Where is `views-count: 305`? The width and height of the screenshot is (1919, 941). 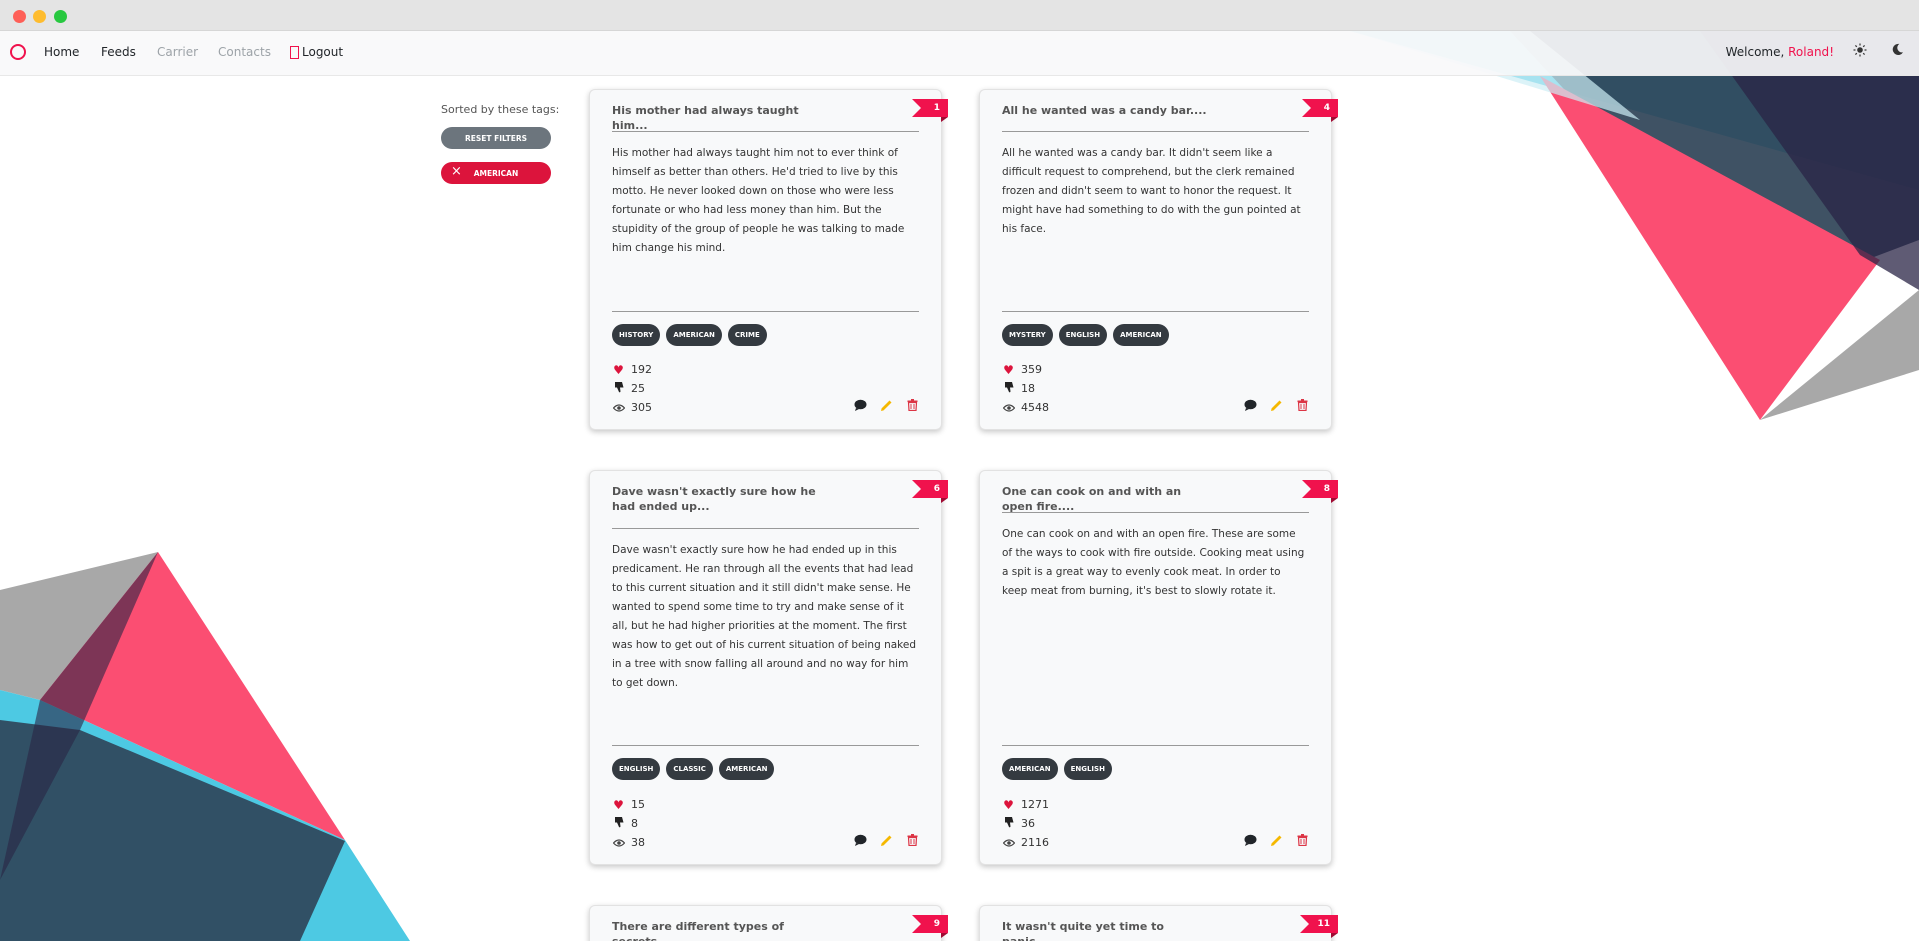
views-count: 305 is located at coordinates (641, 407).